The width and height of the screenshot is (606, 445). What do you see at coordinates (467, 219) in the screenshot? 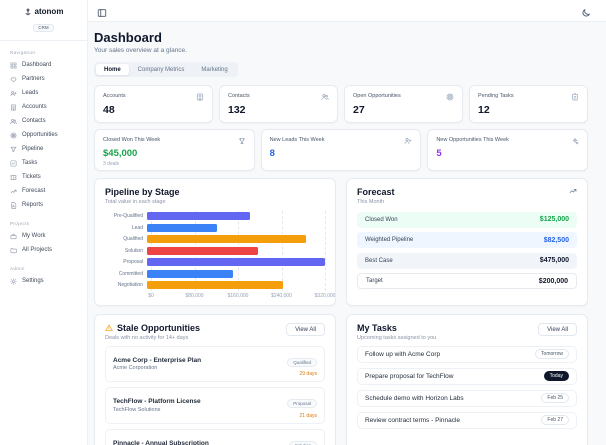
I see `forecast-row: Closed Won $125,000` at bounding box center [467, 219].